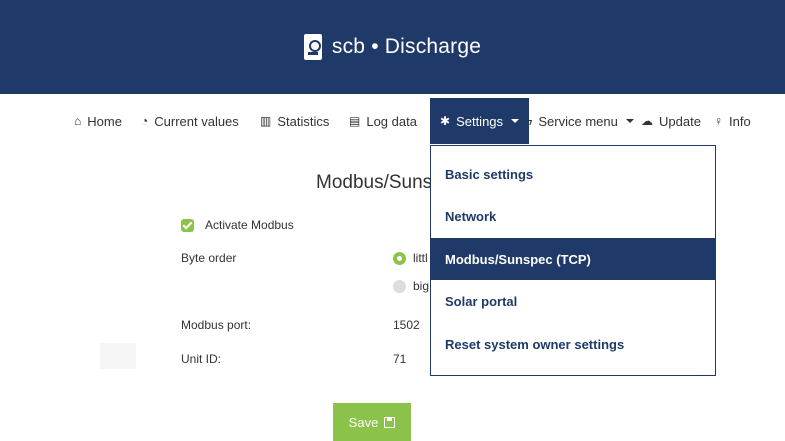 Image resolution: width=785 pixels, height=441 pixels. What do you see at coordinates (266, 121) in the screenshot?
I see `bar-chart-icon: ▥` at bounding box center [266, 121].